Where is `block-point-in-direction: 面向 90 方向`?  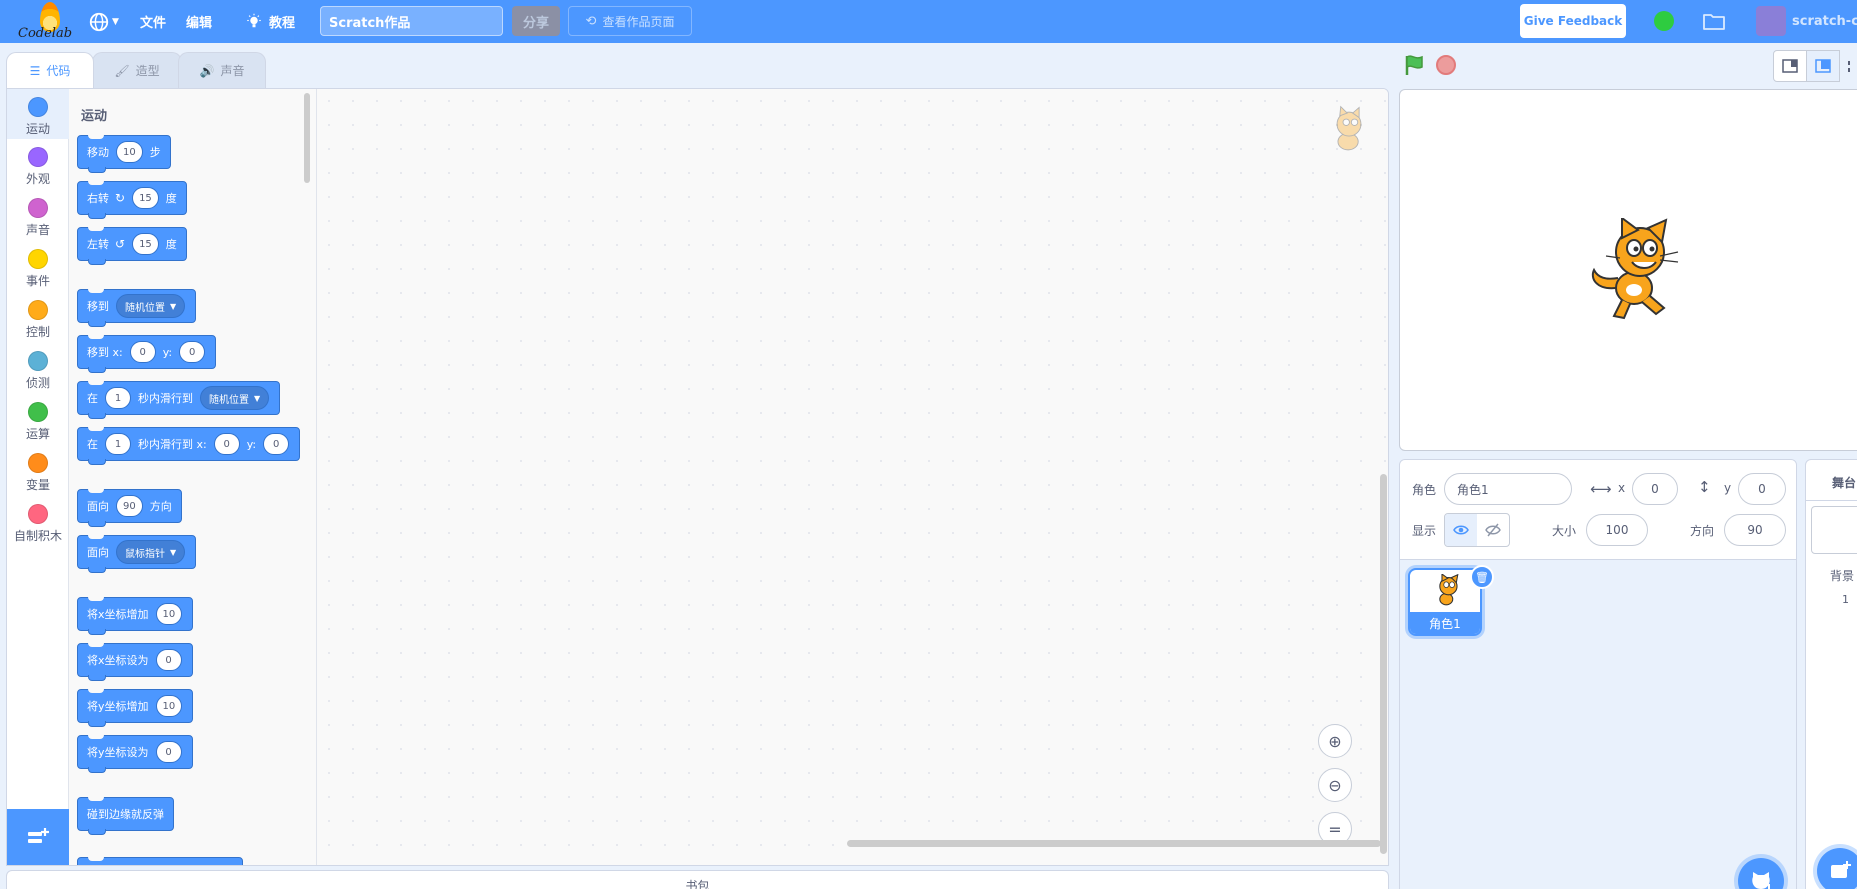
block-point-in-direction: 面向 90 方向 is located at coordinates (129, 508).